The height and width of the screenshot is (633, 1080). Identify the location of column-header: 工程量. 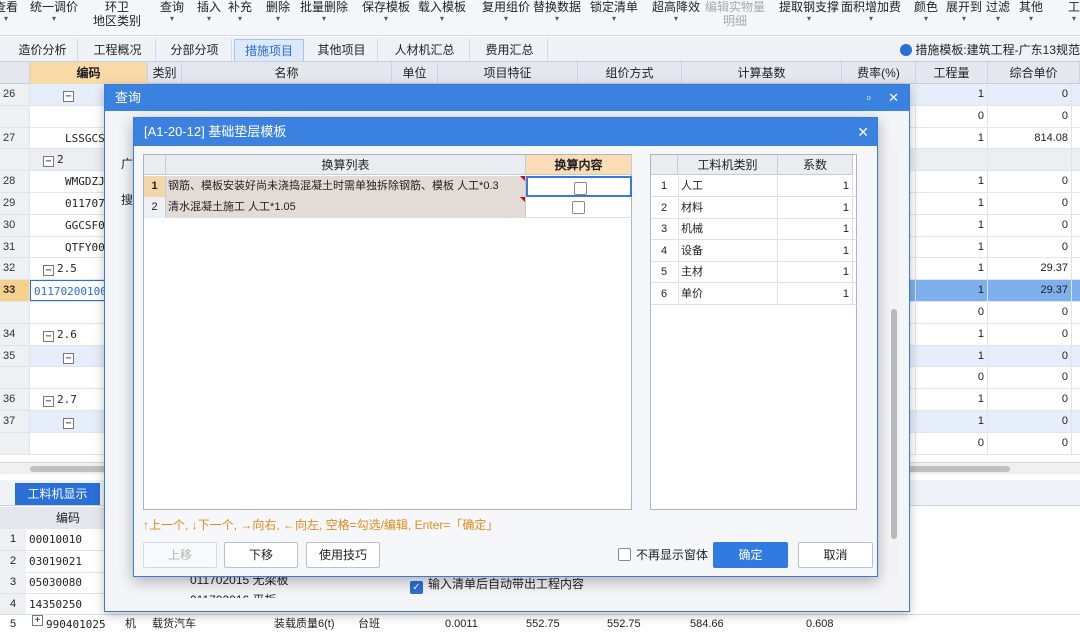
(952, 73).